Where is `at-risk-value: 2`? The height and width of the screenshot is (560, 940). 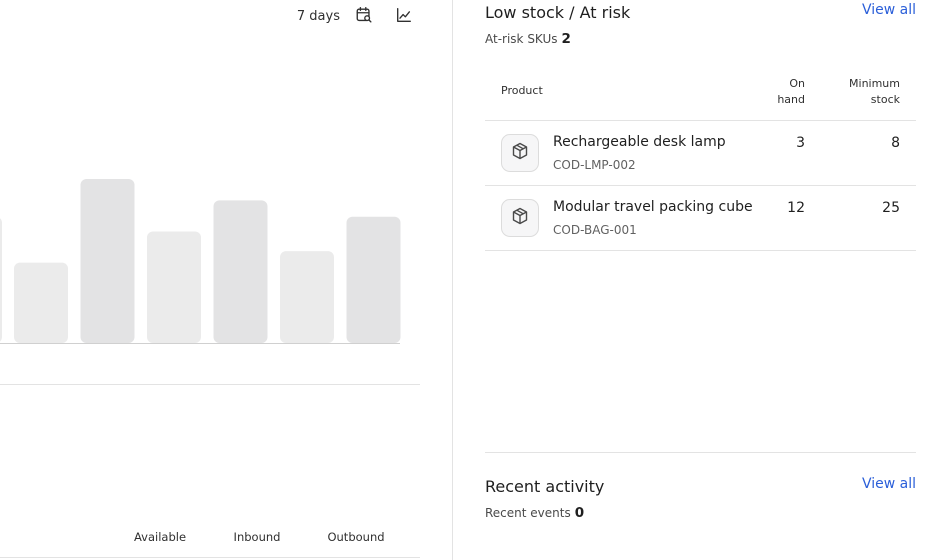 at-risk-value: 2 is located at coordinates (566, 39).